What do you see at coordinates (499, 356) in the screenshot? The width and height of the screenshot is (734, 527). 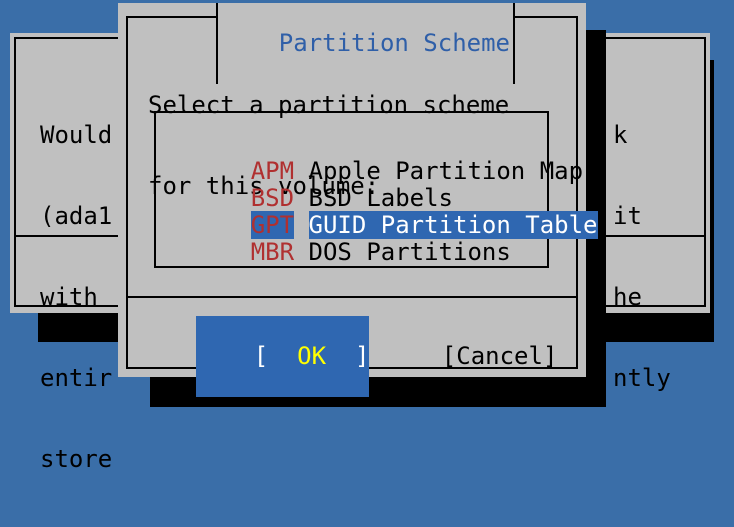 I see `cancel-label: [Cancel]` at bounding box center [499, 356].